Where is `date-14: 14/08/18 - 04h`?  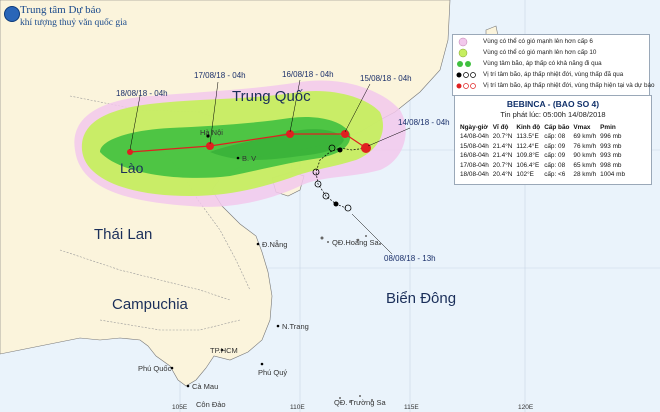
date-14: 14/08/18 - 04h is located at coordinates (424, 122).